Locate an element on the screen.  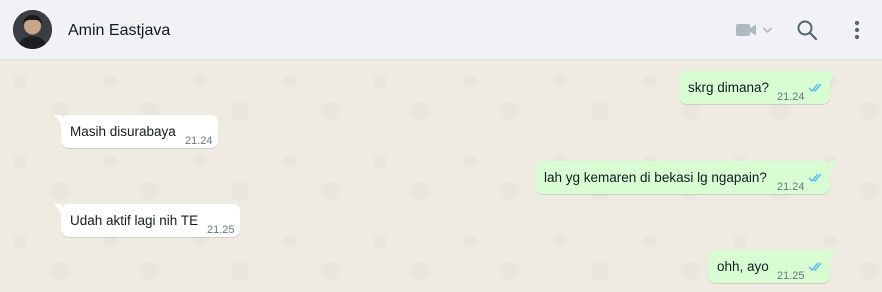
video-call-icon is located at coordinates (754, 30).